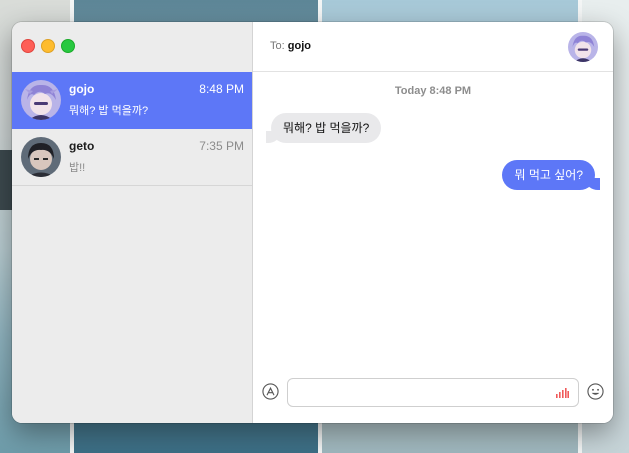 The height and width of the screenshot is (453, 629). I want to click on message-composer, so click(433, 396).